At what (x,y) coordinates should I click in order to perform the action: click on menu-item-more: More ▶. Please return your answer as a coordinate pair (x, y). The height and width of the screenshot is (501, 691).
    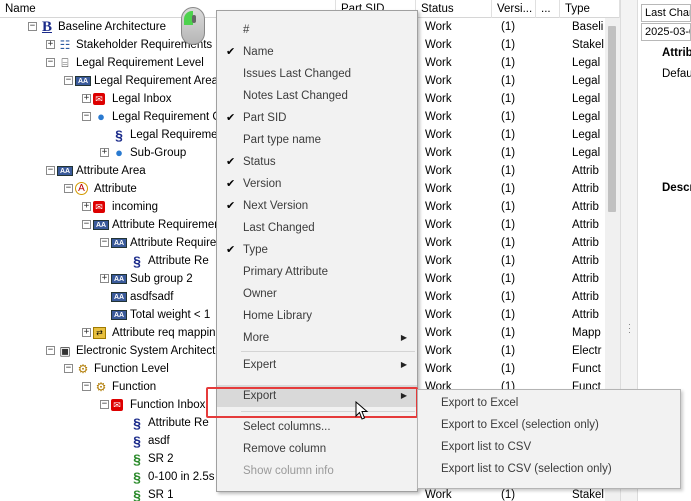
    Looking at the image, I should click on (317, 338).